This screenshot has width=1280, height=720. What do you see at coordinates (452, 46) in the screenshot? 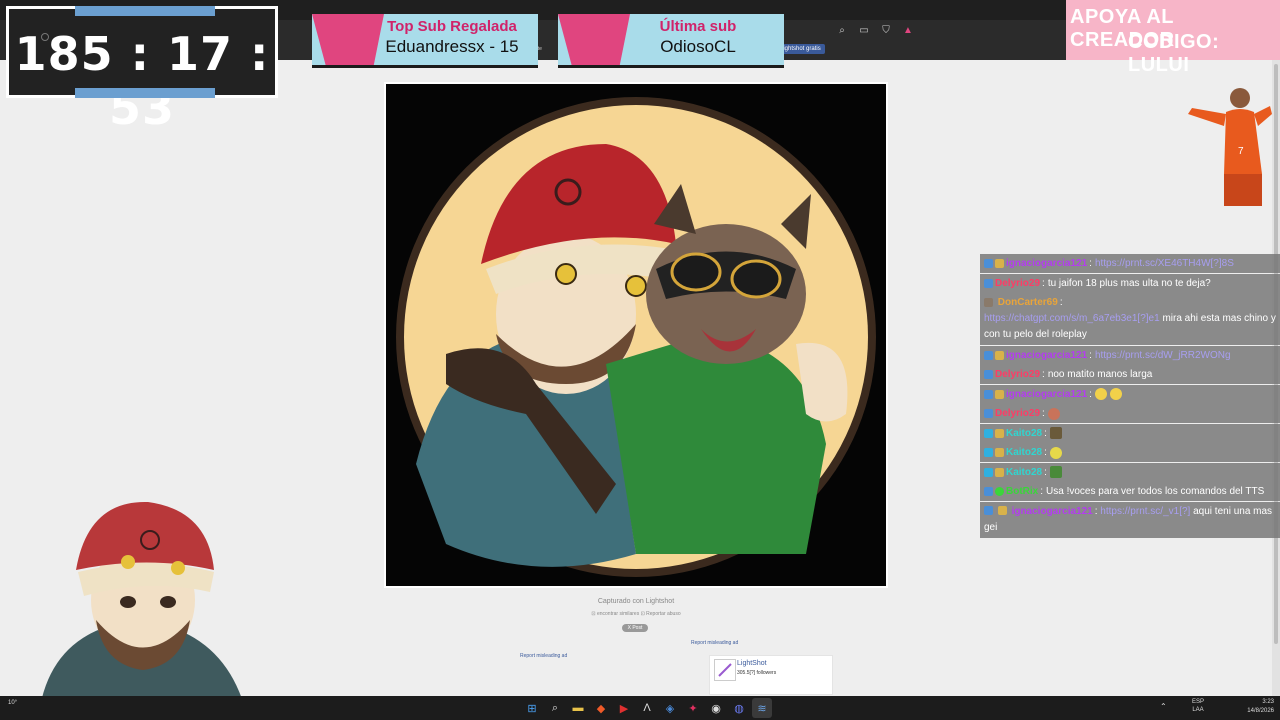
I see `top-sub-value: Eduandressx - 15` at bounding box center [452, 46].